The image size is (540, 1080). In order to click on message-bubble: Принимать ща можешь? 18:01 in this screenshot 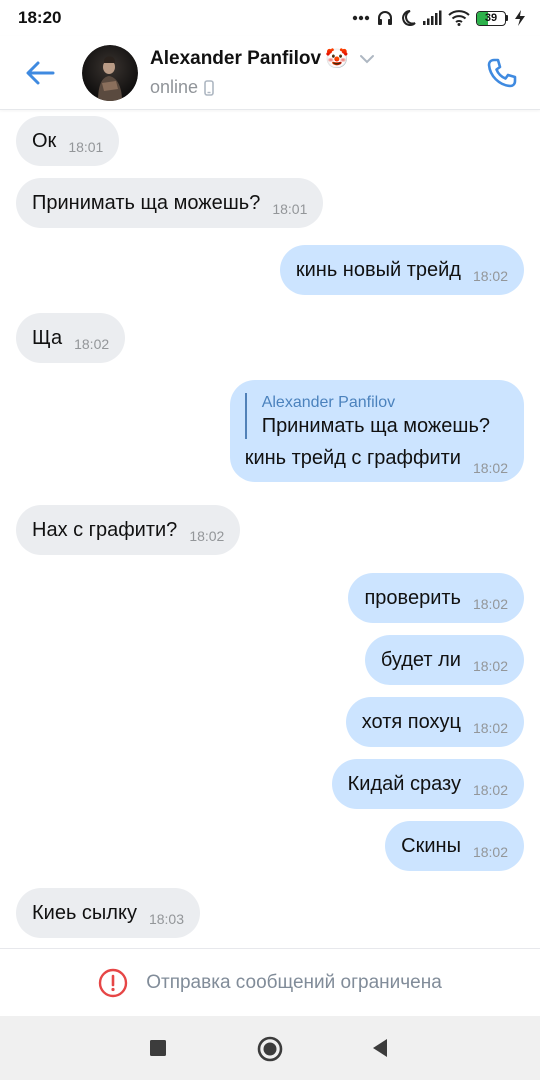, I will do `click(170, 203)`.